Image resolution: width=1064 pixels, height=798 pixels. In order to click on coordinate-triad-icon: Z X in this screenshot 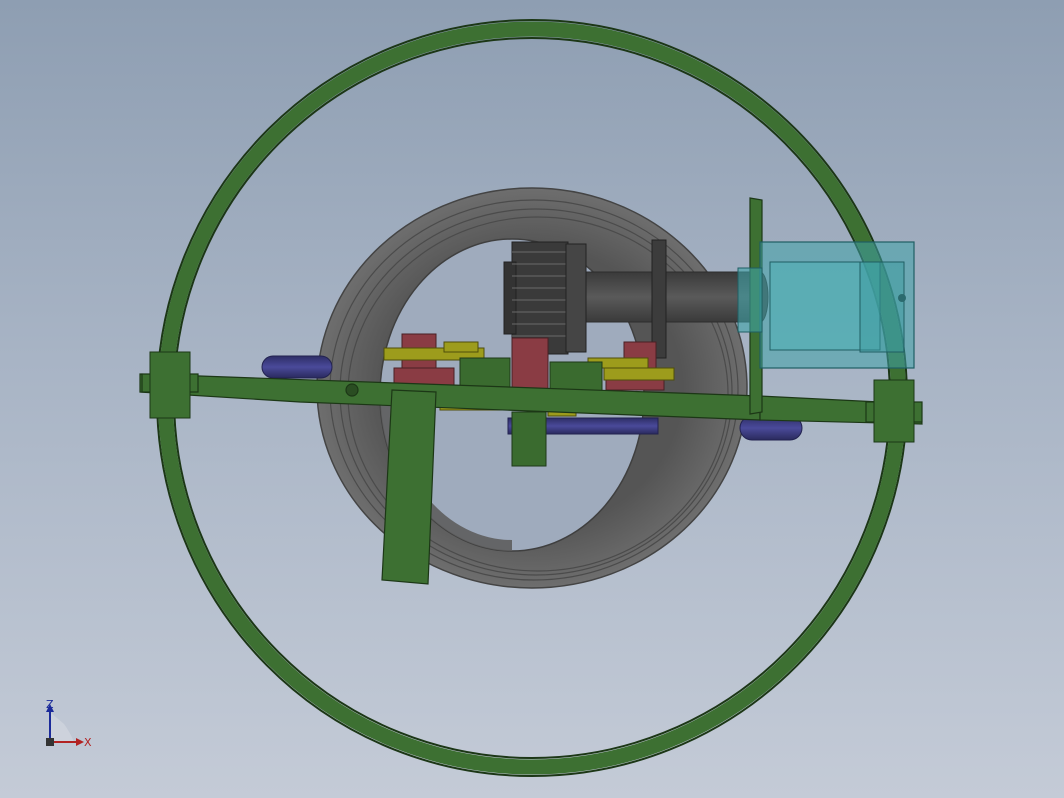, I will do `click(69, 723)`.